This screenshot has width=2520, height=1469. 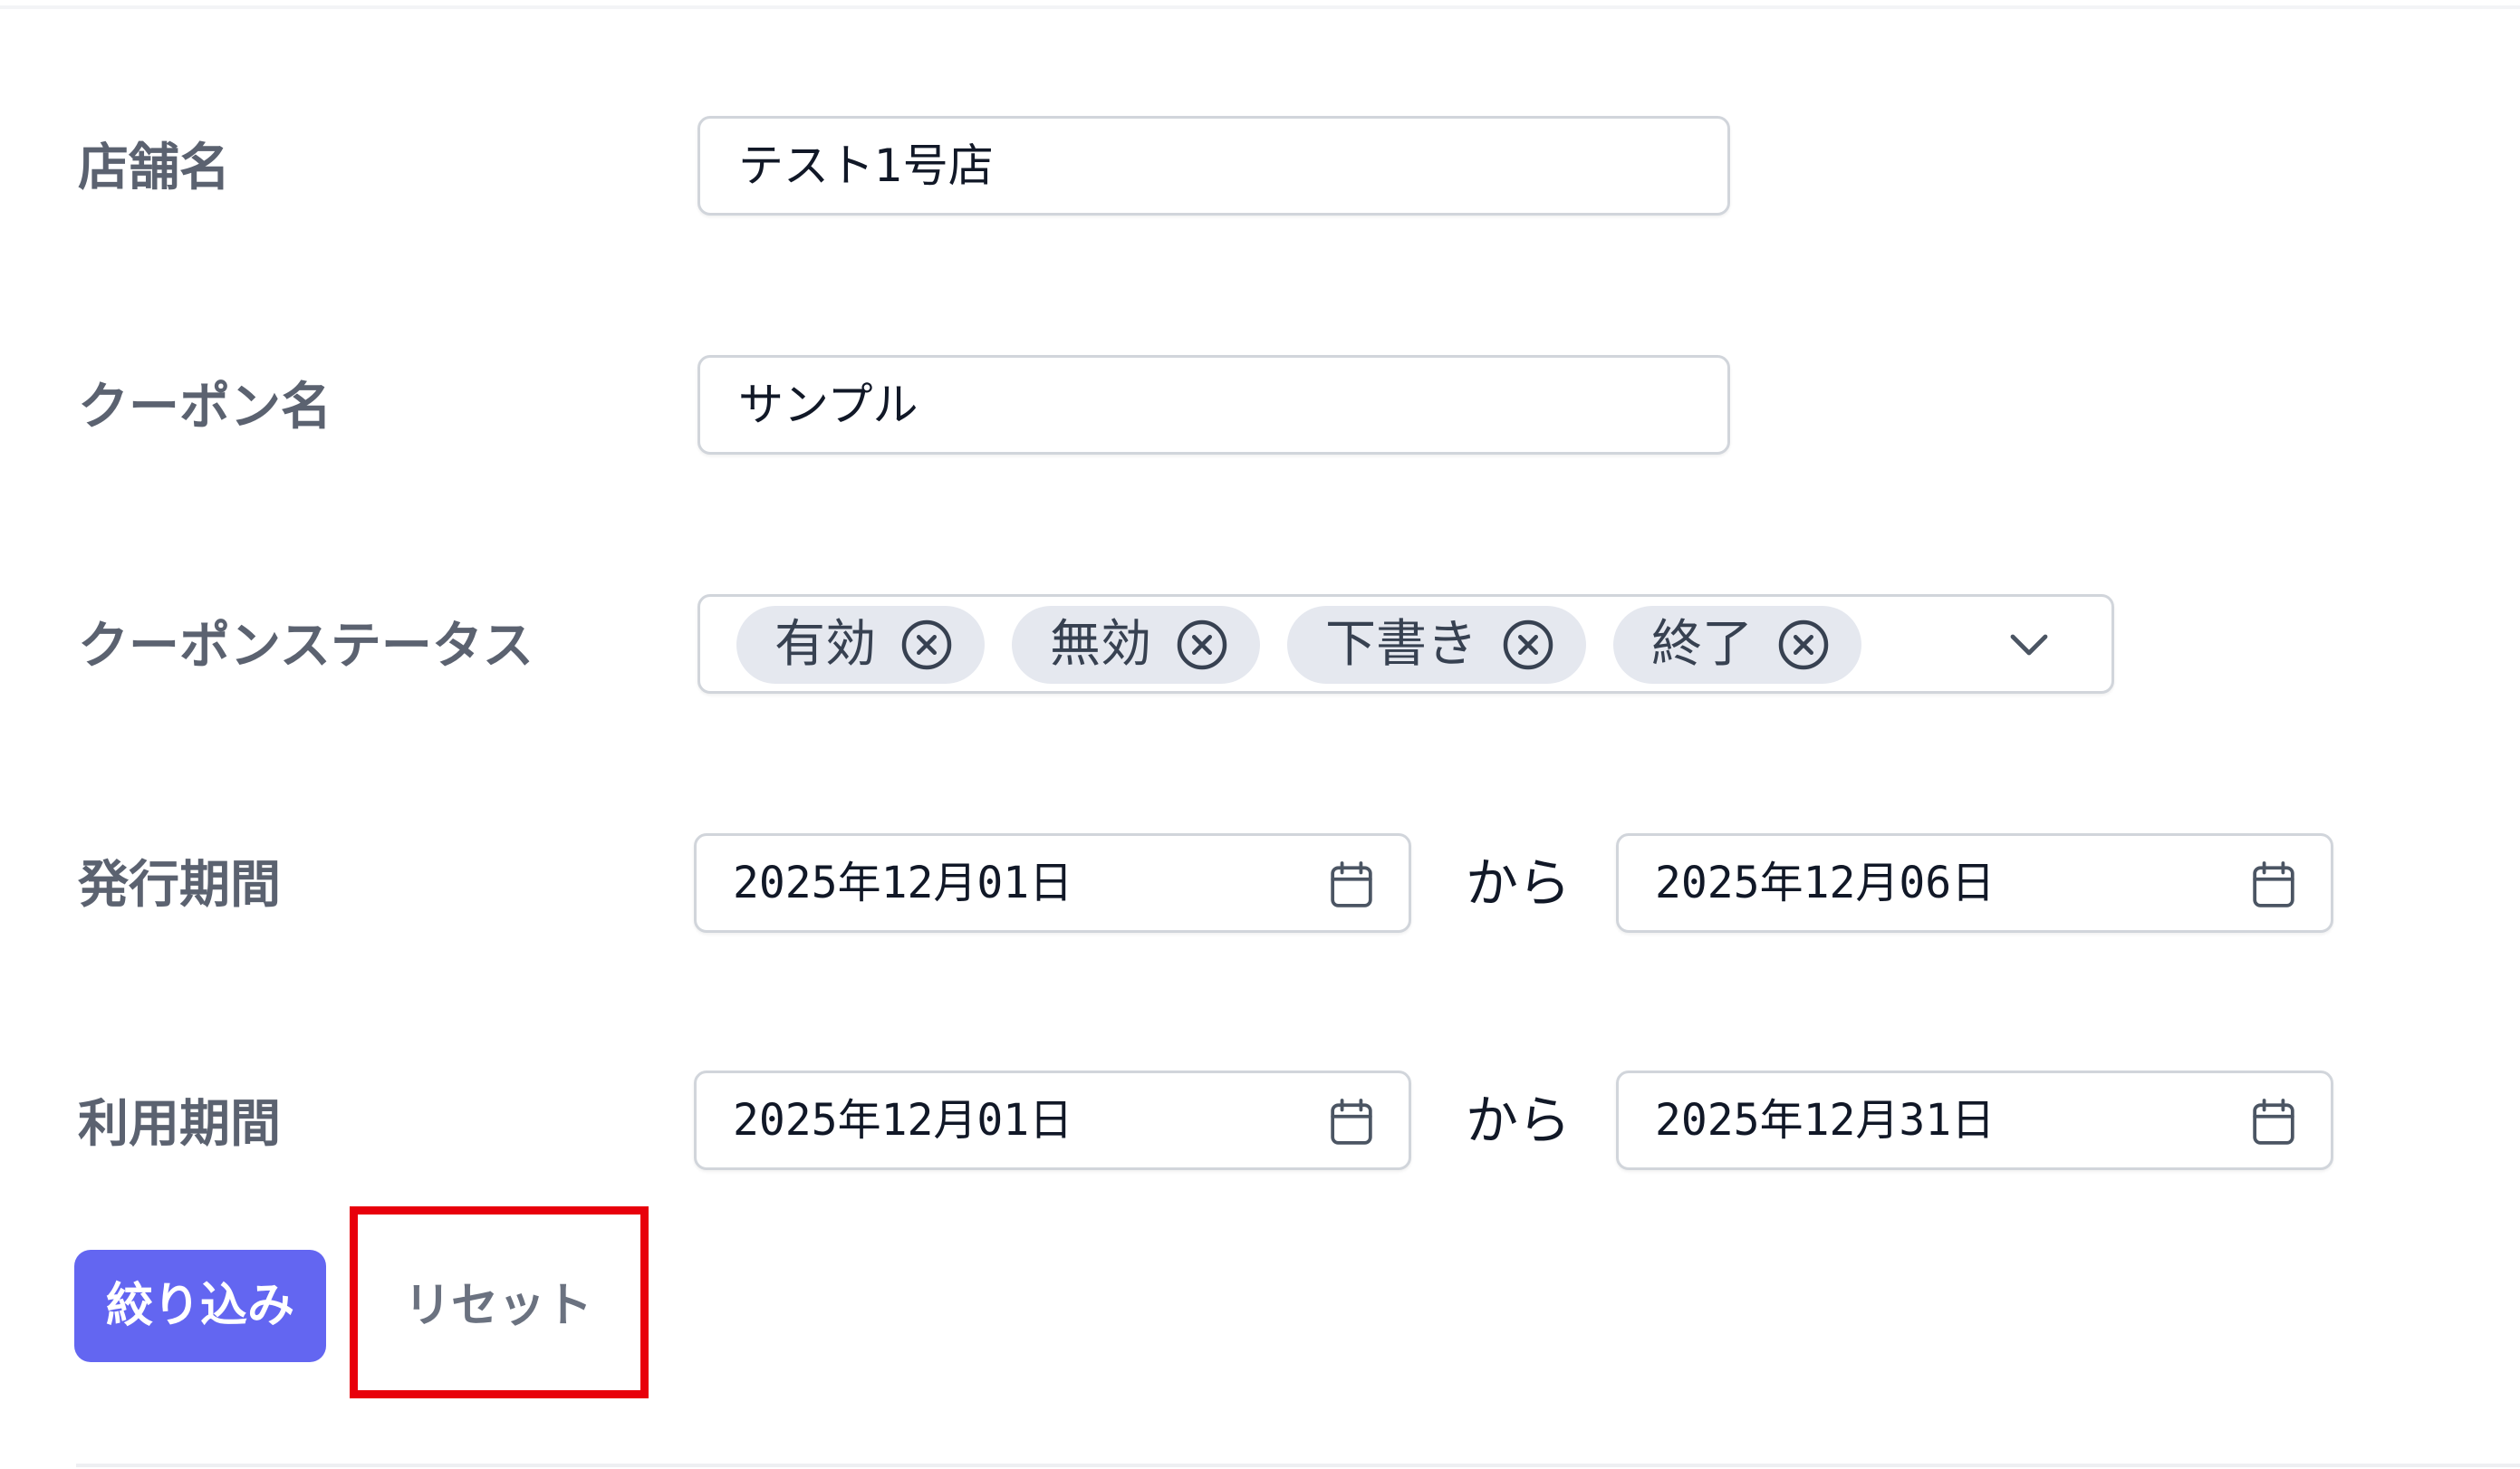 What do you see at coordinates (903, 883) in the screenshot?
I see `issue-period-from-value: 2025年12月01日` at bounding box center [903, 883].